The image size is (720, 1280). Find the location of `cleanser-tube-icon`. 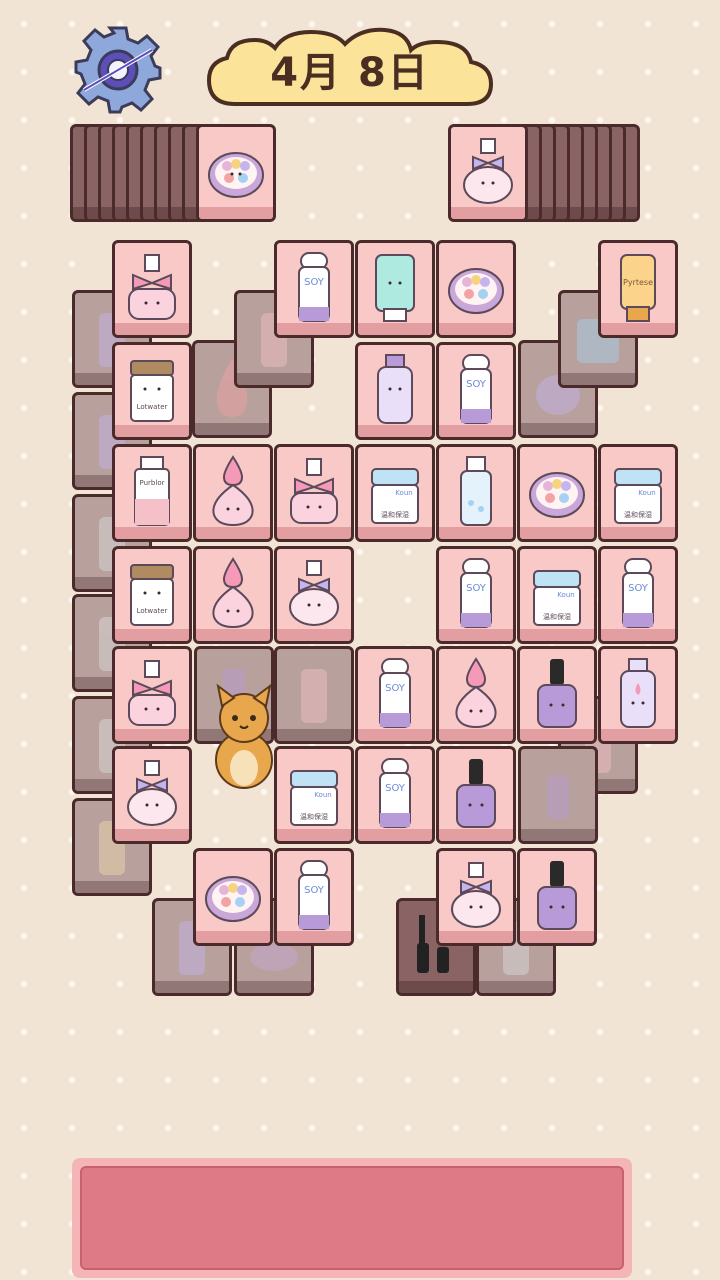

cleanser-tube-icon is located at coordinates (395, 288).